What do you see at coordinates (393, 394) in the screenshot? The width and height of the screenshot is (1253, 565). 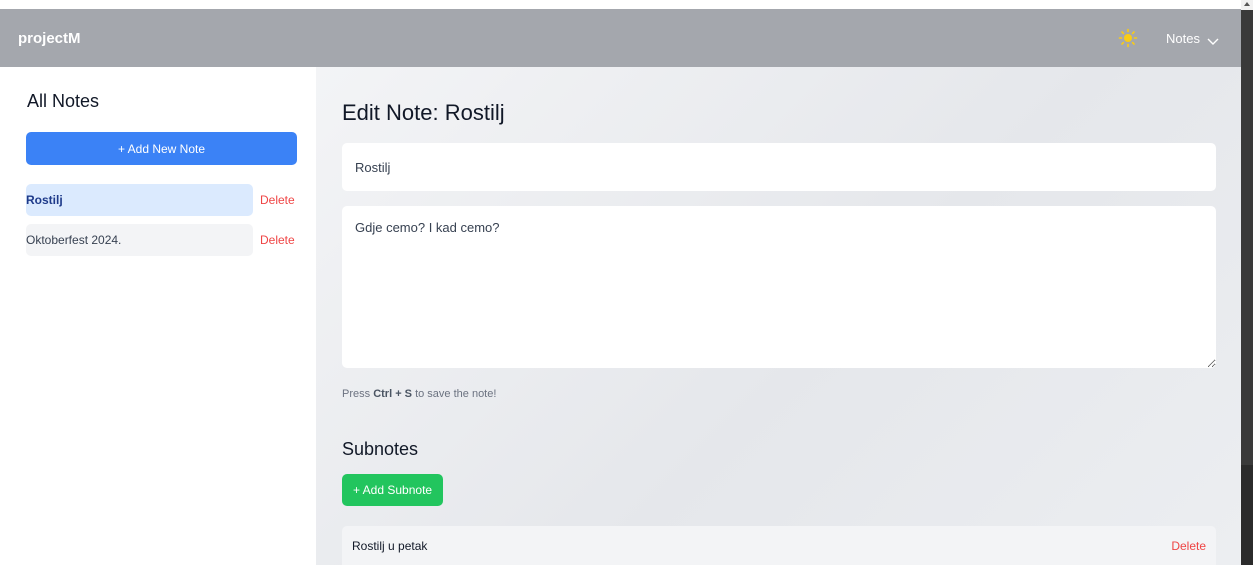 I see `hint-shortcut: Ctrl + S` at bounding box center [393, 394].